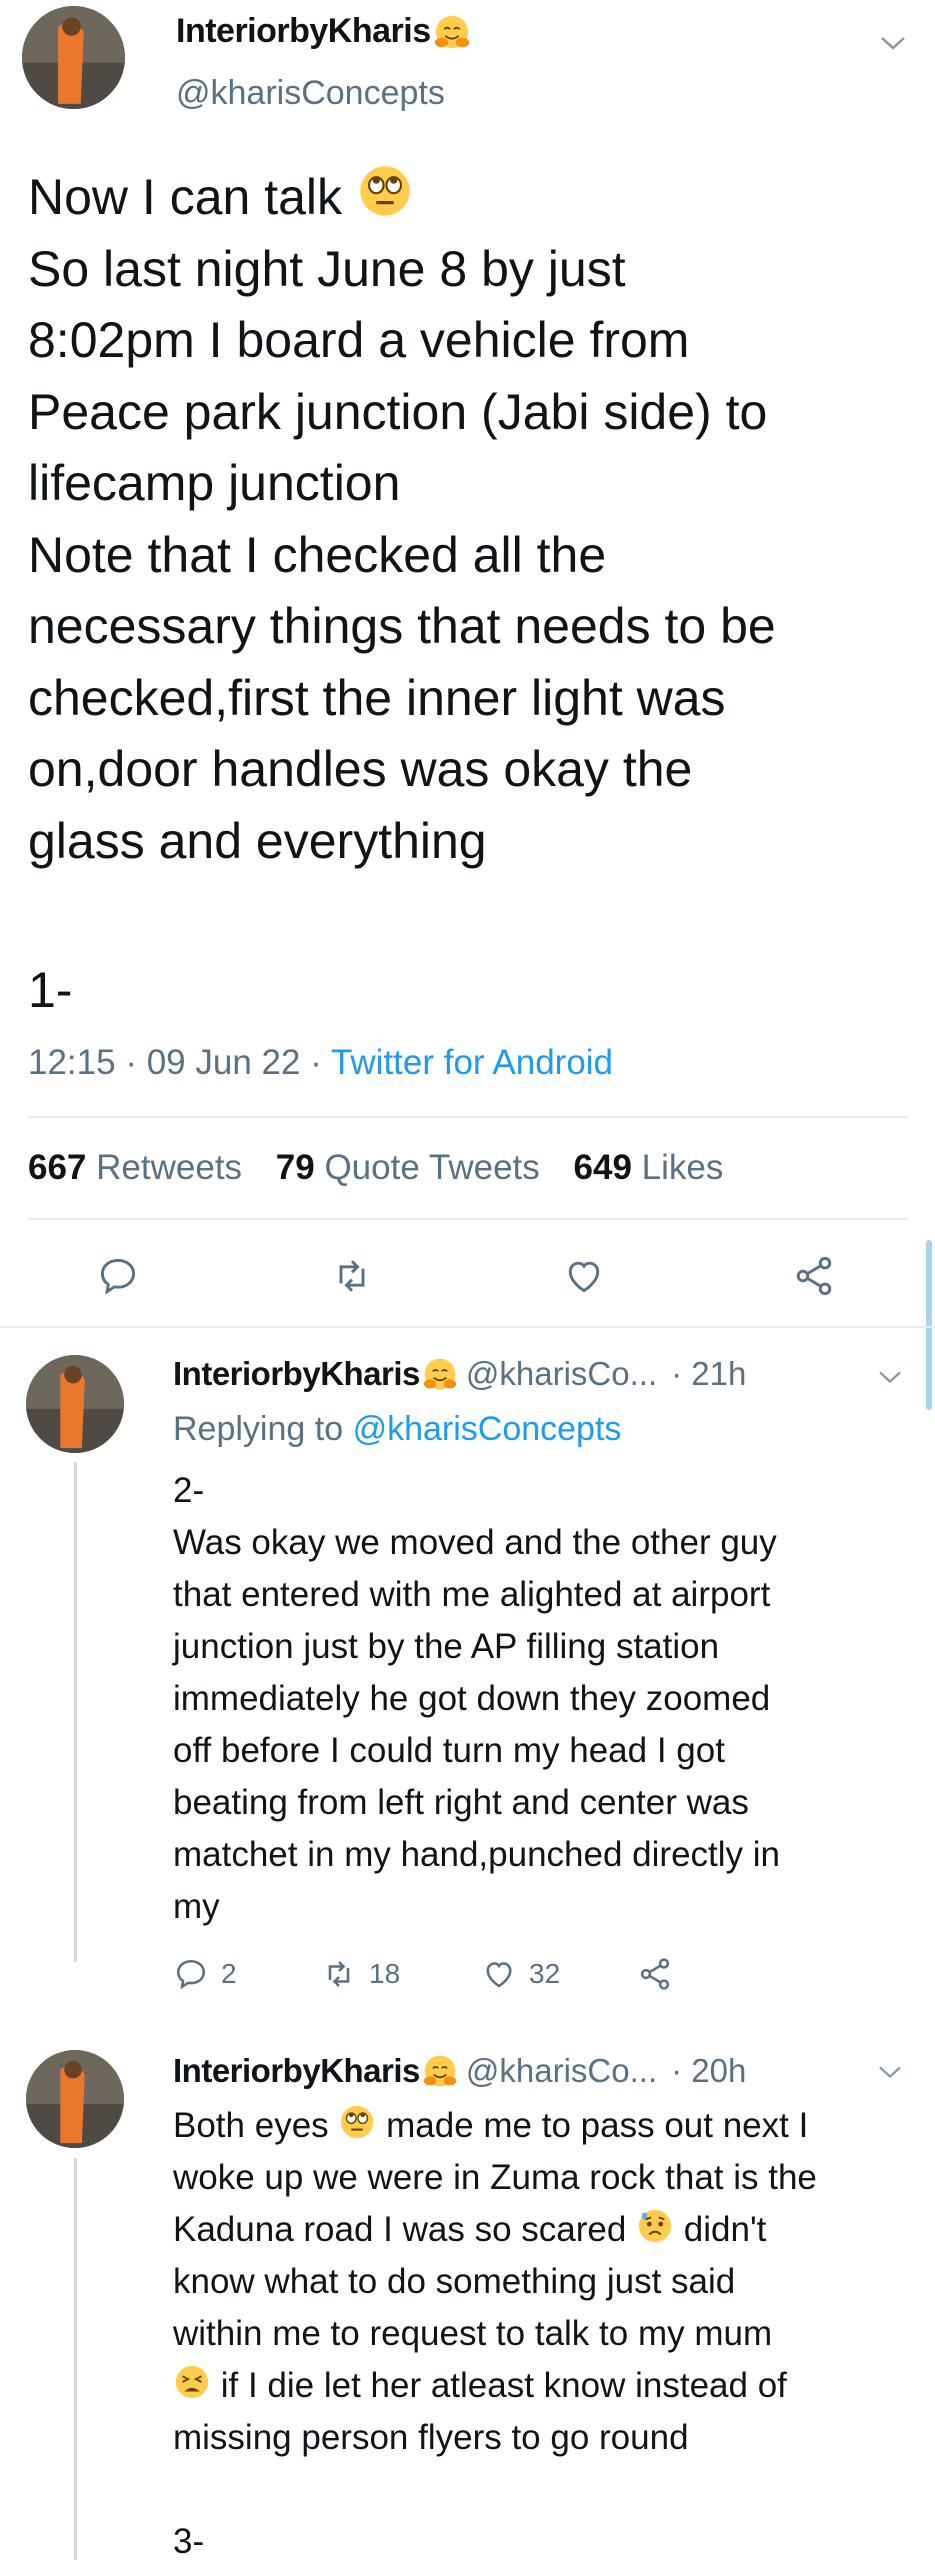  I want to click on tweet-line: 8:02pm I board a vehicle from, so click(359, 340).